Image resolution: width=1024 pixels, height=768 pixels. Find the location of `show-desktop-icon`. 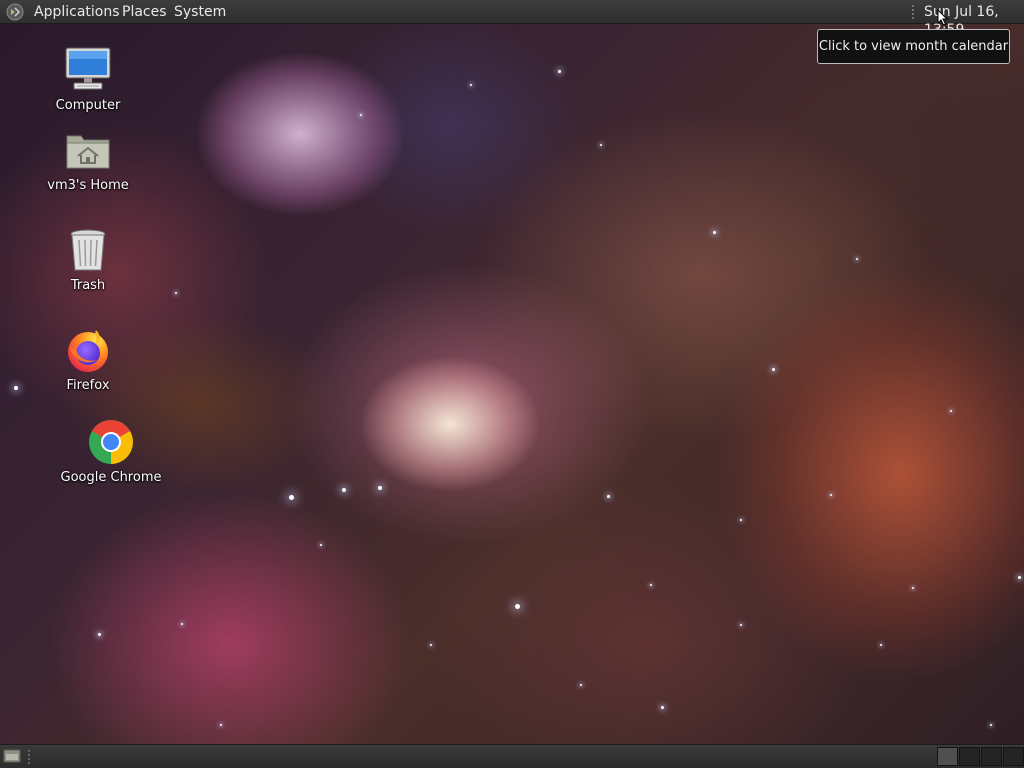

show-desktop-icon is located at coordinates (12, 756).